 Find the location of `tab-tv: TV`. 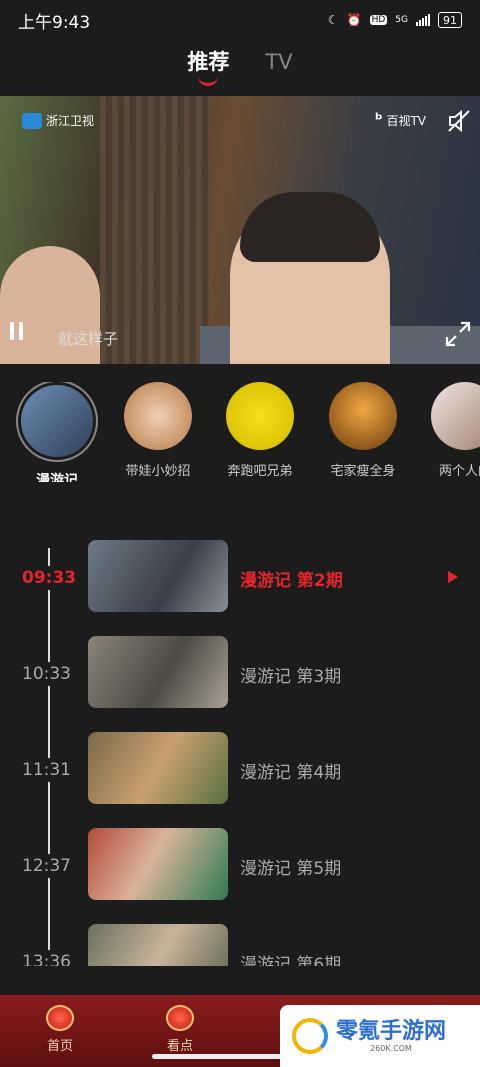

tab-tv: TV is located at coordinates (278, 64).